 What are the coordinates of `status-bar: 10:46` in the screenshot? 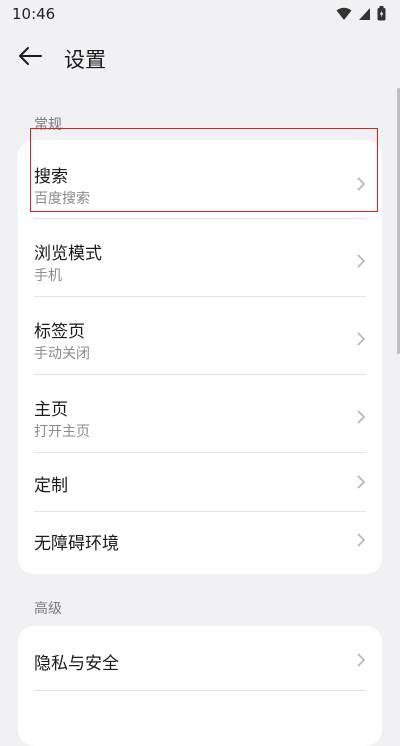 It's located at (200, 14).